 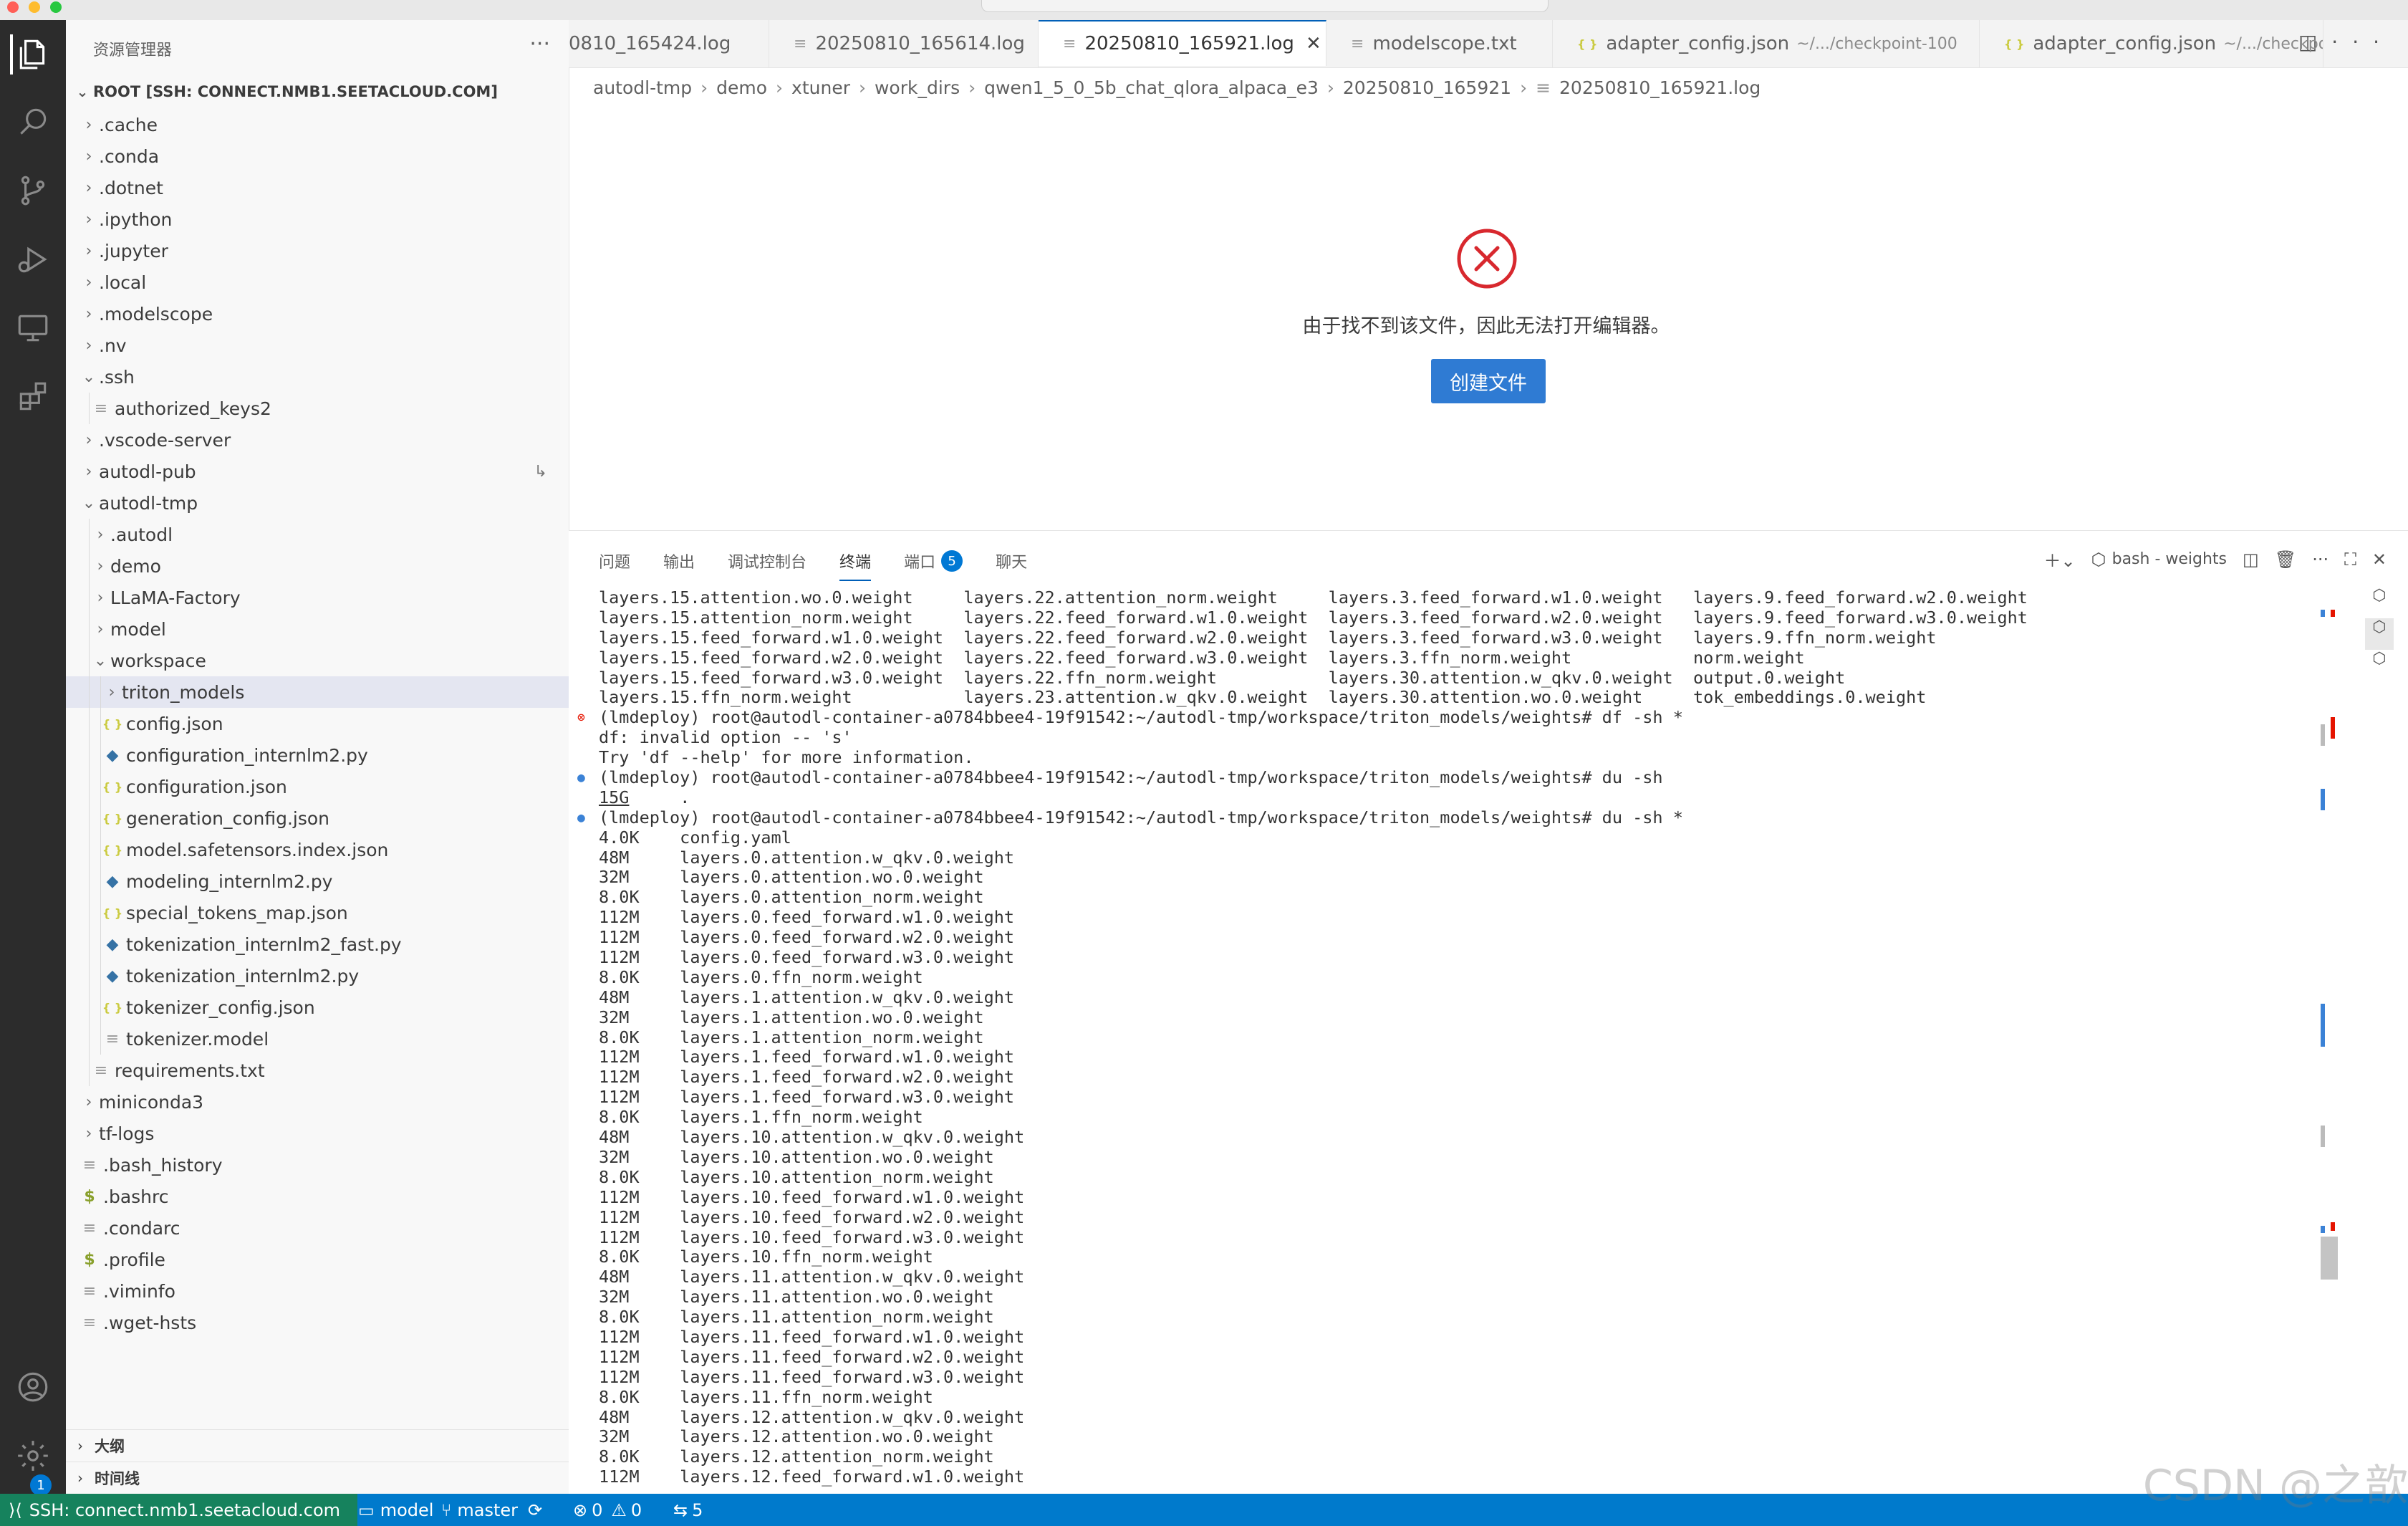 What do you see at coordinates (2379, 560) in the screenshot?
I see `close-panel-icon: ✕` at bounding box center [2379, 560].